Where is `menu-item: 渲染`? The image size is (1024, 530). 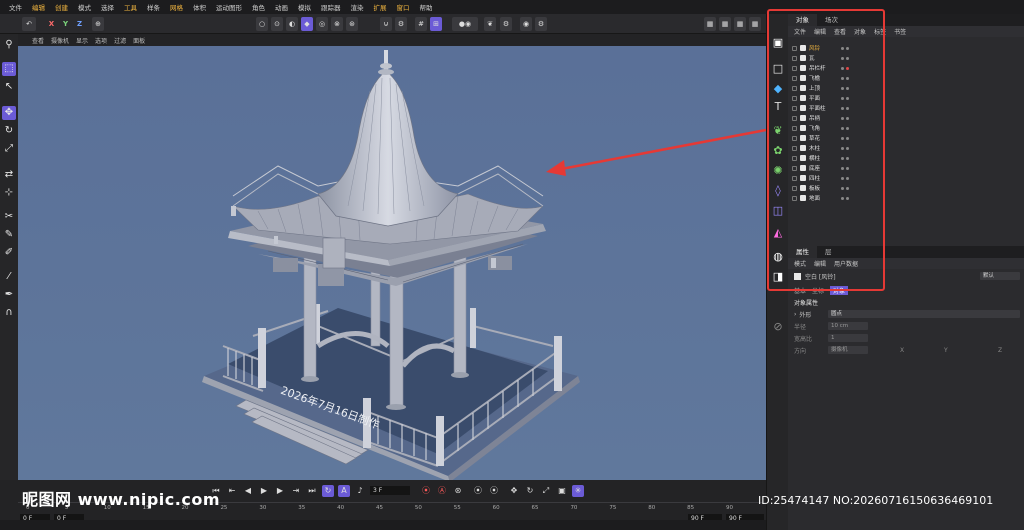 menu-item: 渲染 is located at coordinates (357, 7).